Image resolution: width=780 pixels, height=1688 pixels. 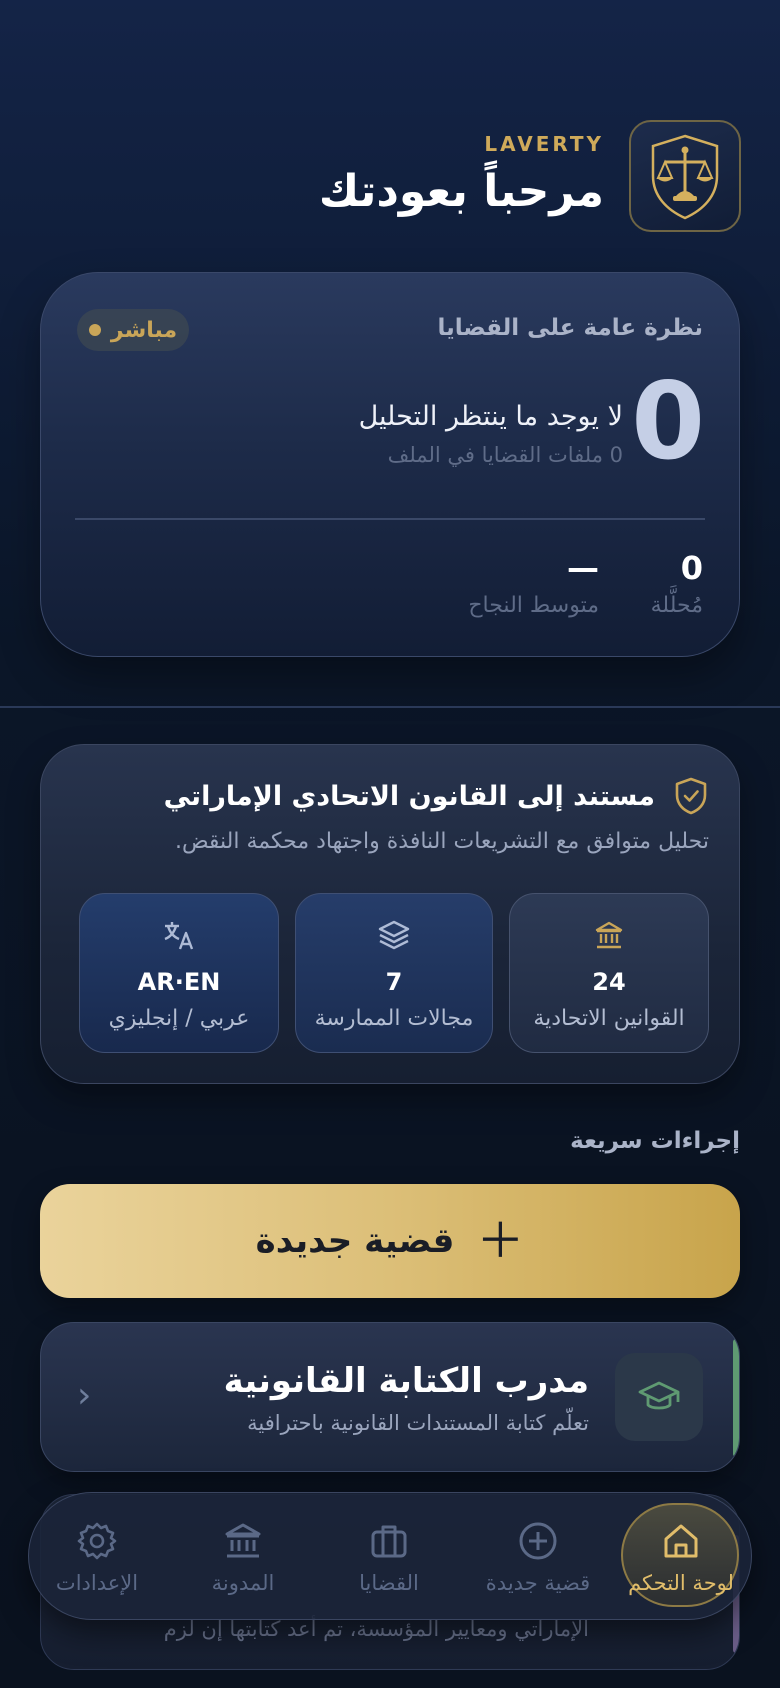 What do you see at coordinates (97, 1583) in the screenshot?
I see `nav-label-settings: الإعدادات` at bounding box center [97, 1583].